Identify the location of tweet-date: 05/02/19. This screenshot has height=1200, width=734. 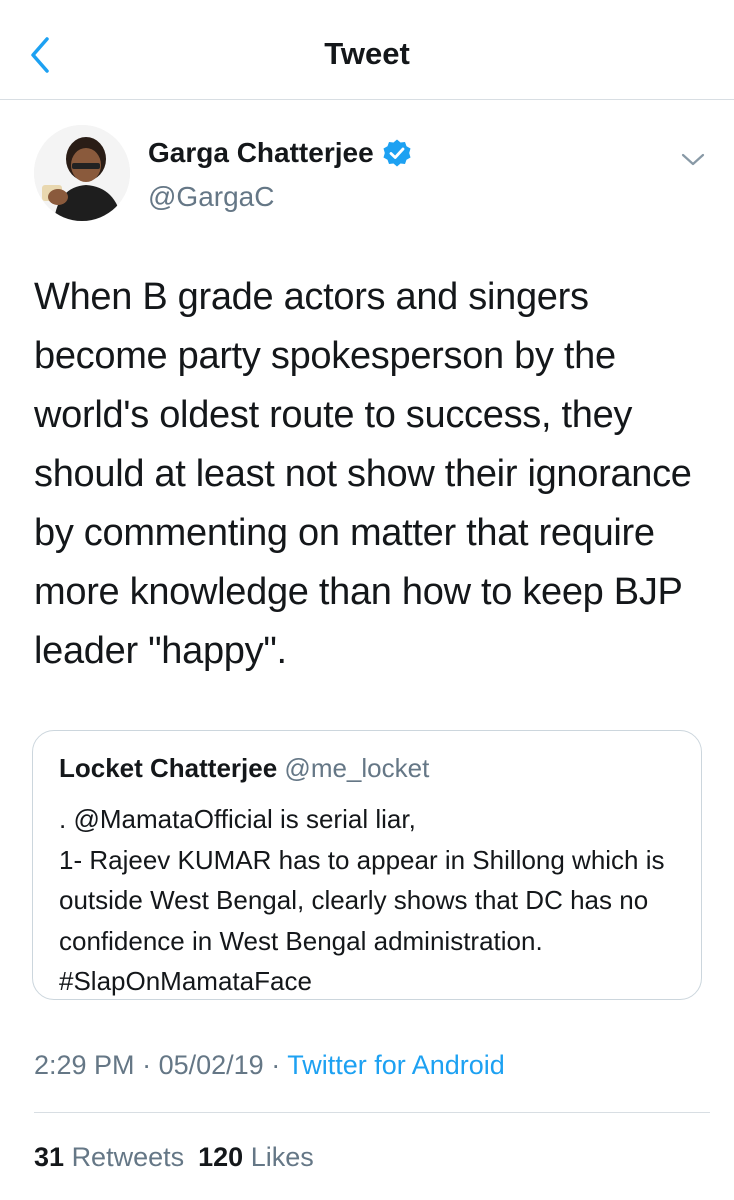
(211, 1065).